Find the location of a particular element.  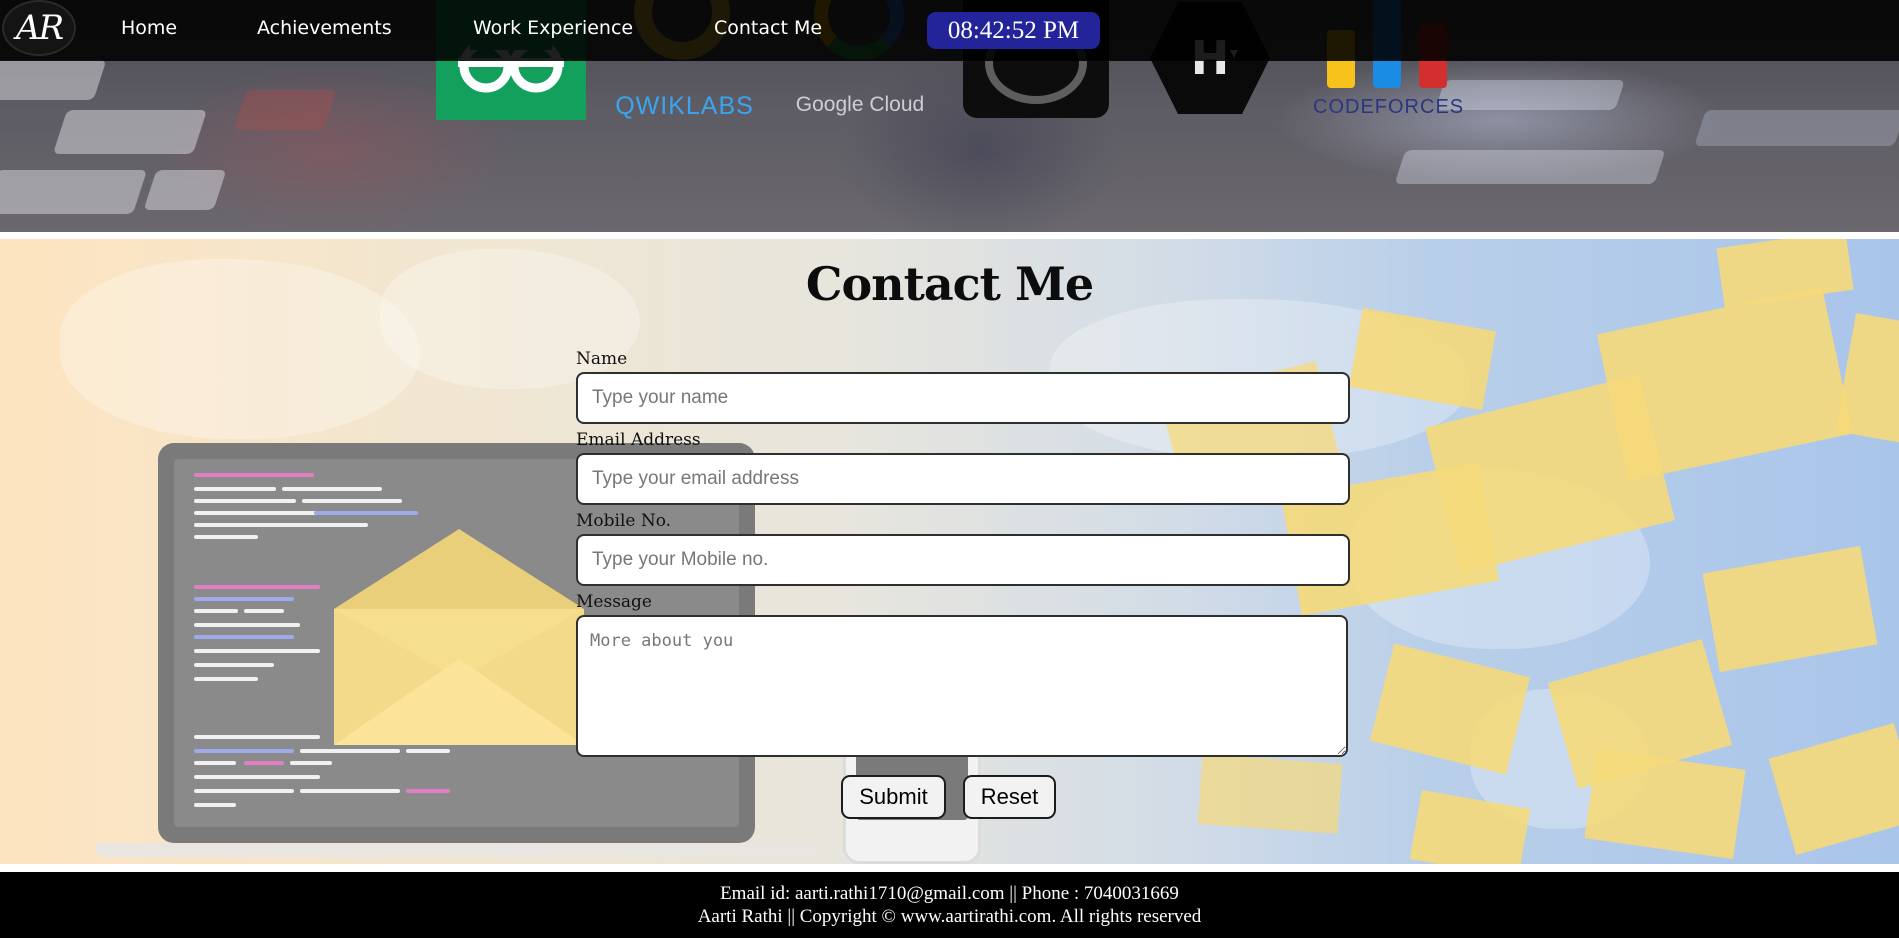

nav-link-contact-me: Contact Me is located at coordinates (768, 28).